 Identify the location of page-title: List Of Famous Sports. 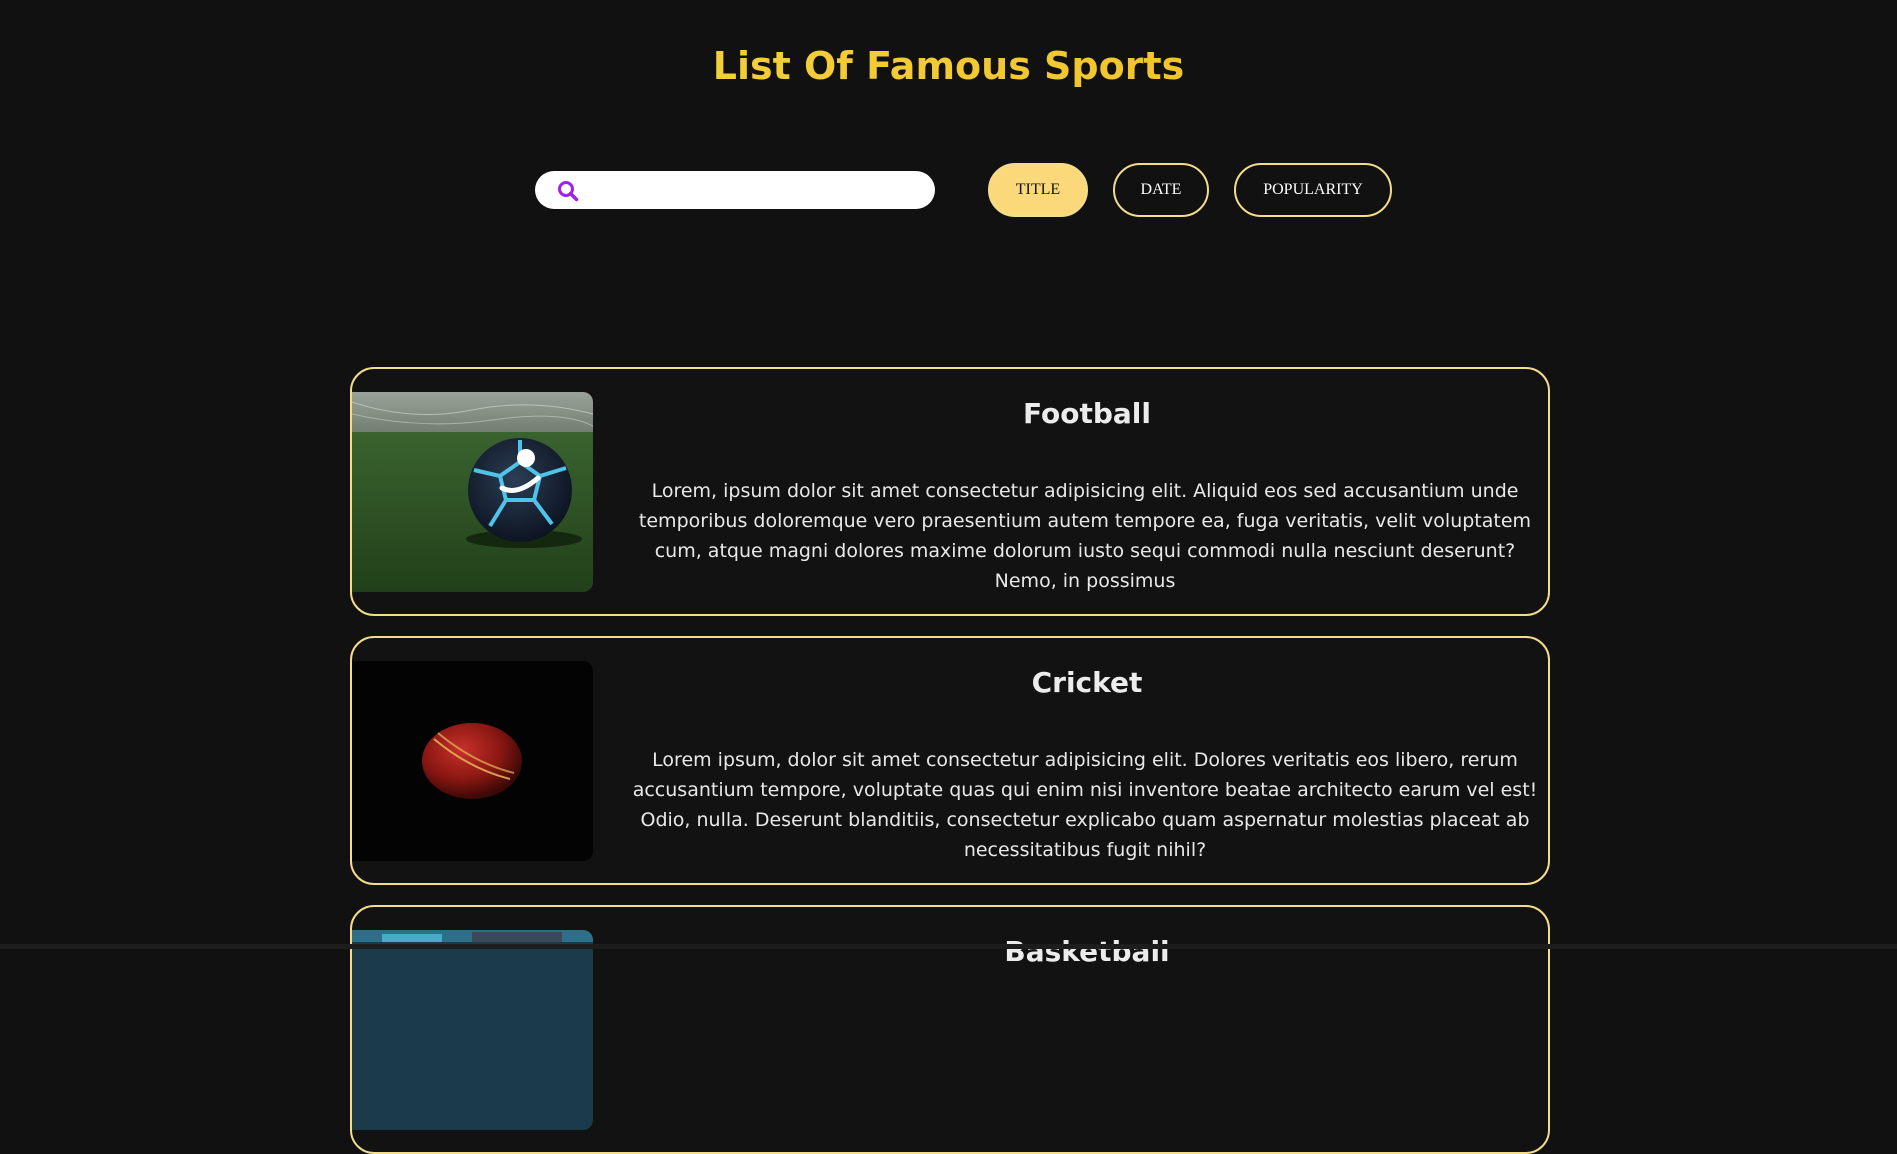
(948, 66).